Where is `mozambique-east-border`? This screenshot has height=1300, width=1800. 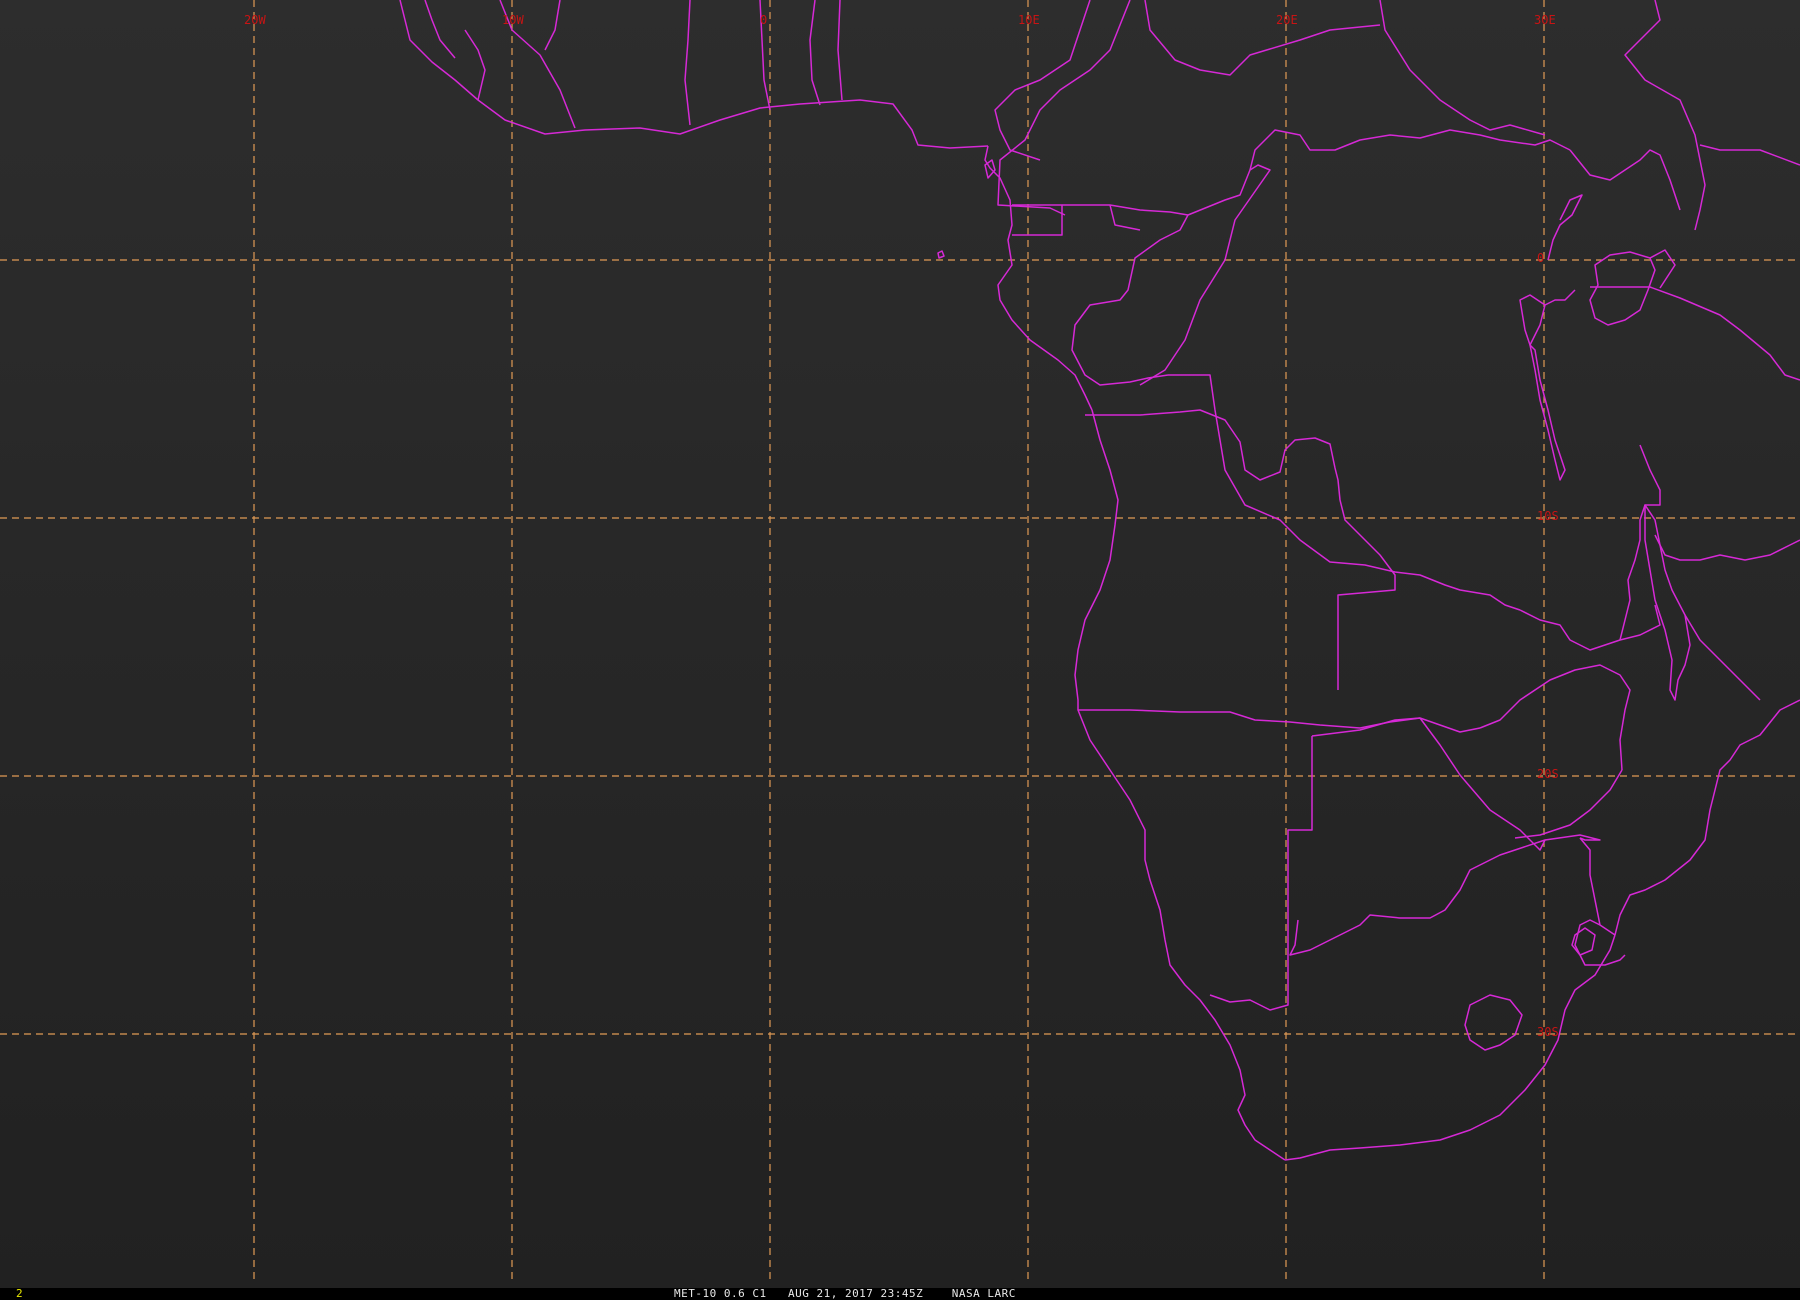
mozambique-east-border is located at coordinates (1722, 657).